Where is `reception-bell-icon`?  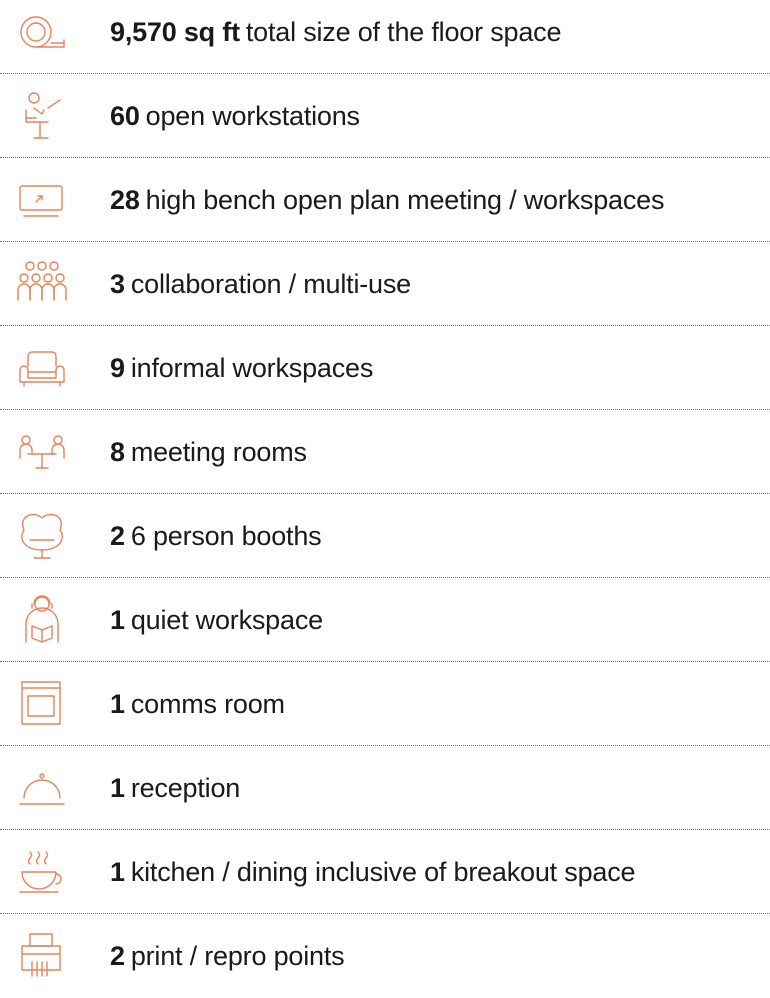 reception-bell-icon is located at coordinates (42, 788).